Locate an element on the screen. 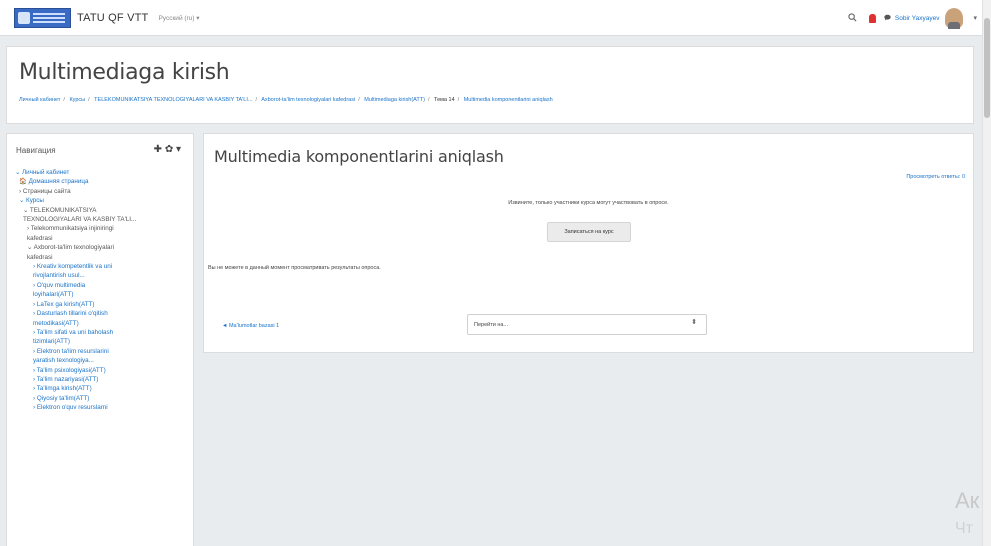 This screenshot has width=991, height=546. nav-tree-item: › Dasturlash tillarini o'qitish is located at coordinates (101, 313).